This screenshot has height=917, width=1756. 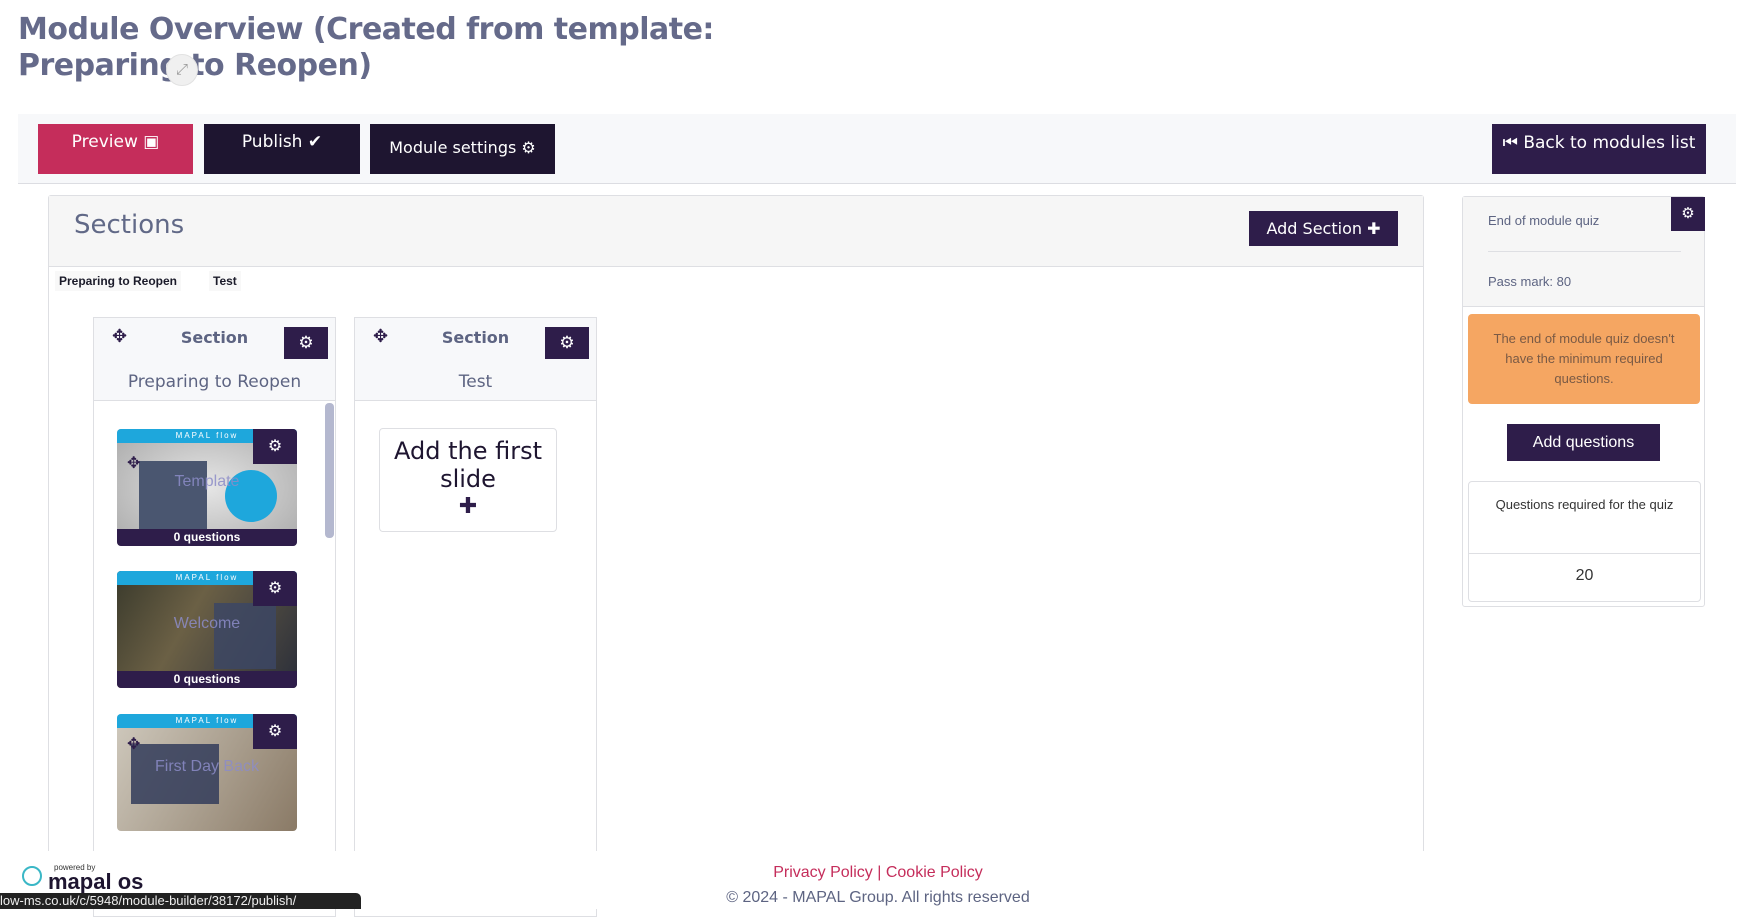 I want to click on scrollbar, so click(x=329, y=470).